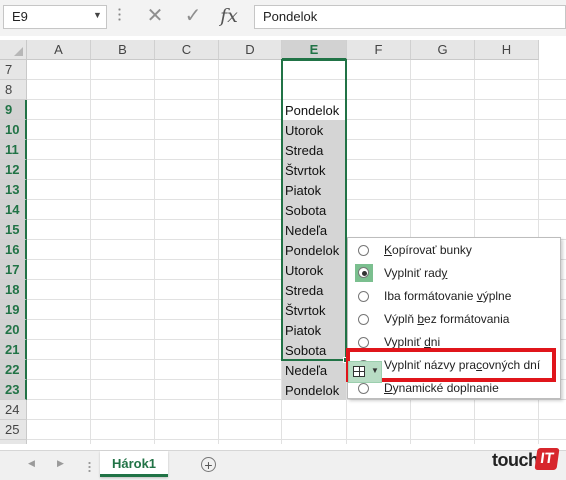 This screenshot has height=480, width=566. What do you see at coordinates (13, 210) in the screenshot?
I see `row-header-14: 14` at bounding box center [13, 210].